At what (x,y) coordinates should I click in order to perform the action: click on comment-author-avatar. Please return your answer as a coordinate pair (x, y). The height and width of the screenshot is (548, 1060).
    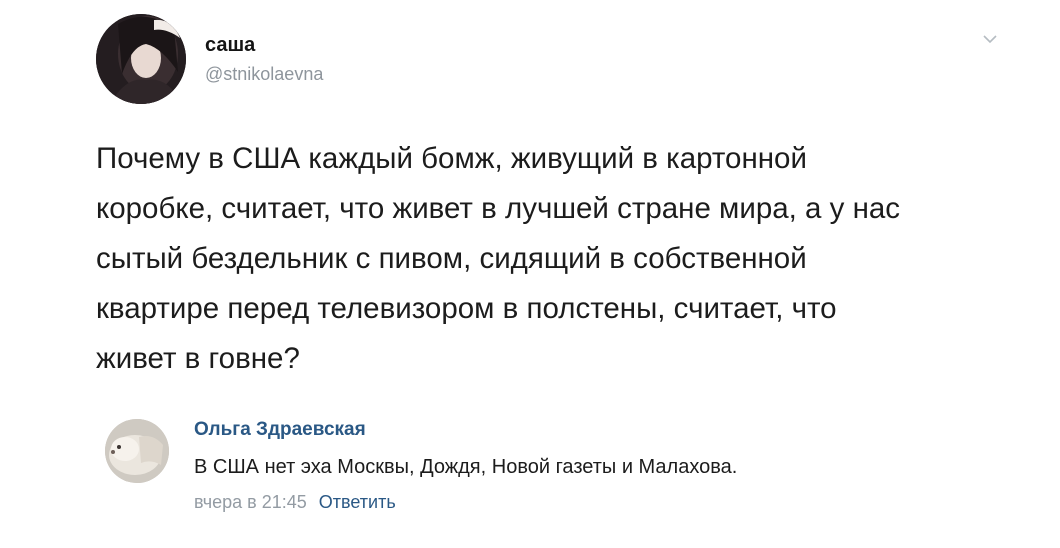
    Looking at the image, I should click on (137, 451).